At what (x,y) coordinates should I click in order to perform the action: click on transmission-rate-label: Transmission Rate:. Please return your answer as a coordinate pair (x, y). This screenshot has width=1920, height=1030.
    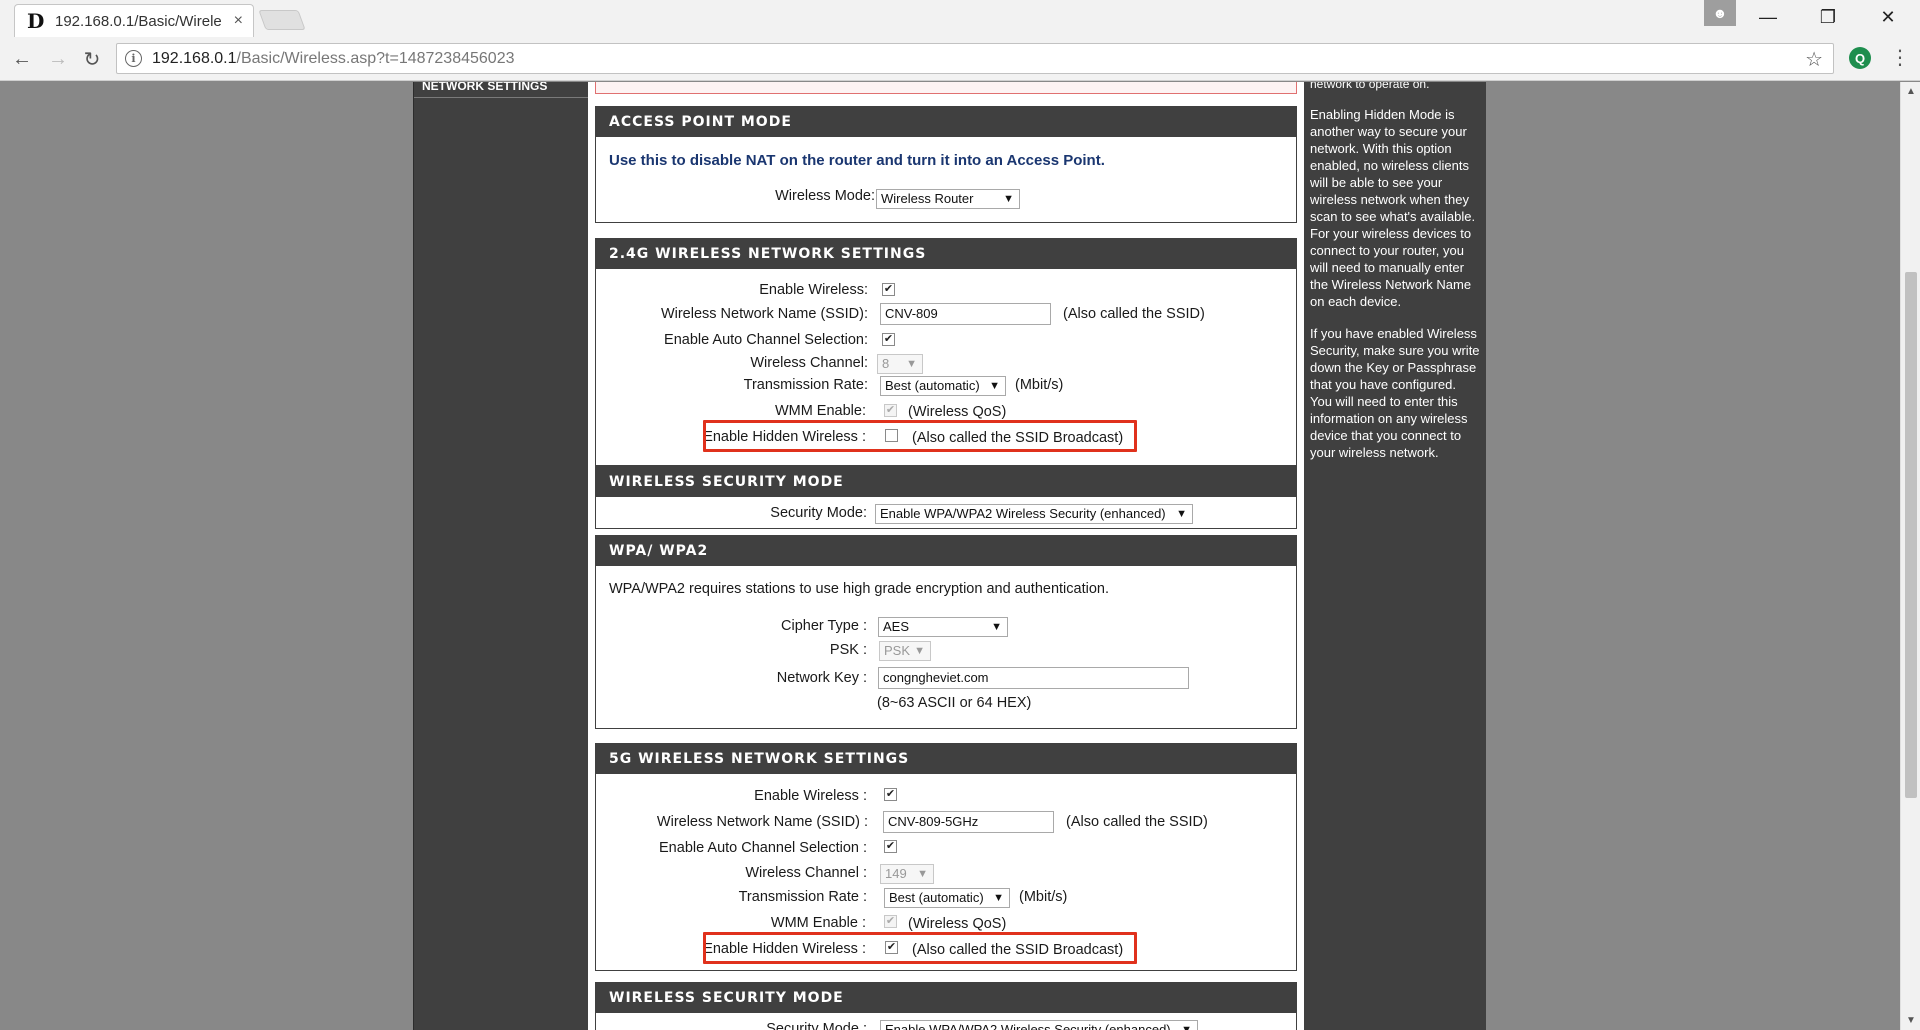
    Looking at the image, I should click on (805, 385).